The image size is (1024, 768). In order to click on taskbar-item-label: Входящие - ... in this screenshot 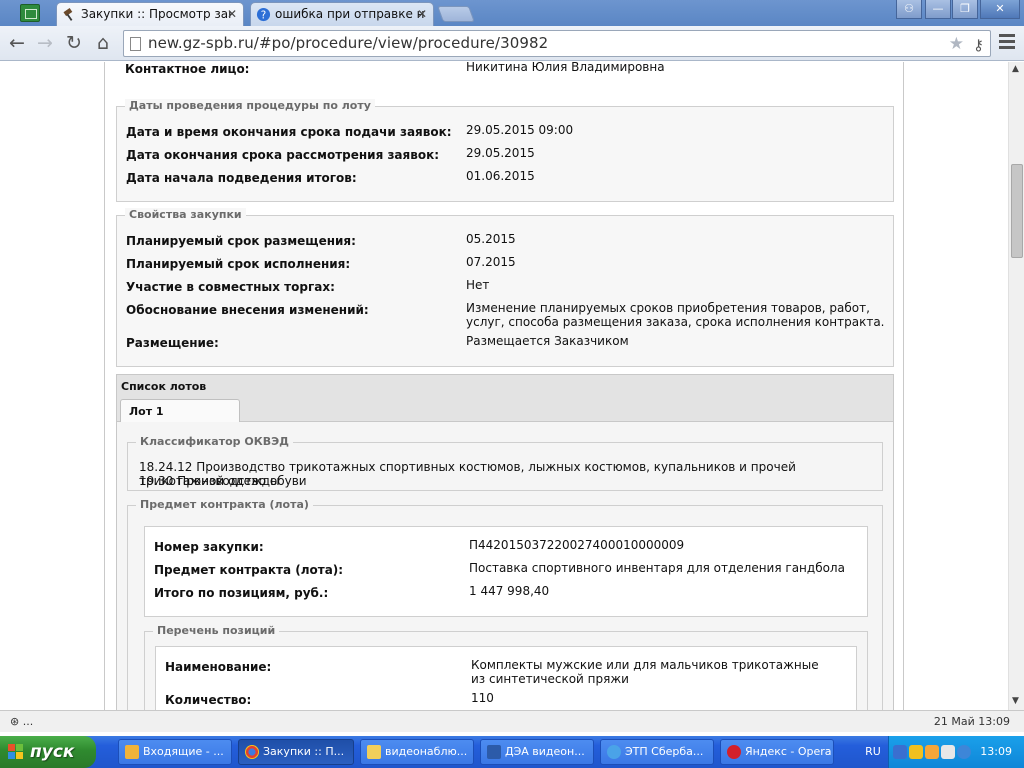, I will do `click(183, 751)`.